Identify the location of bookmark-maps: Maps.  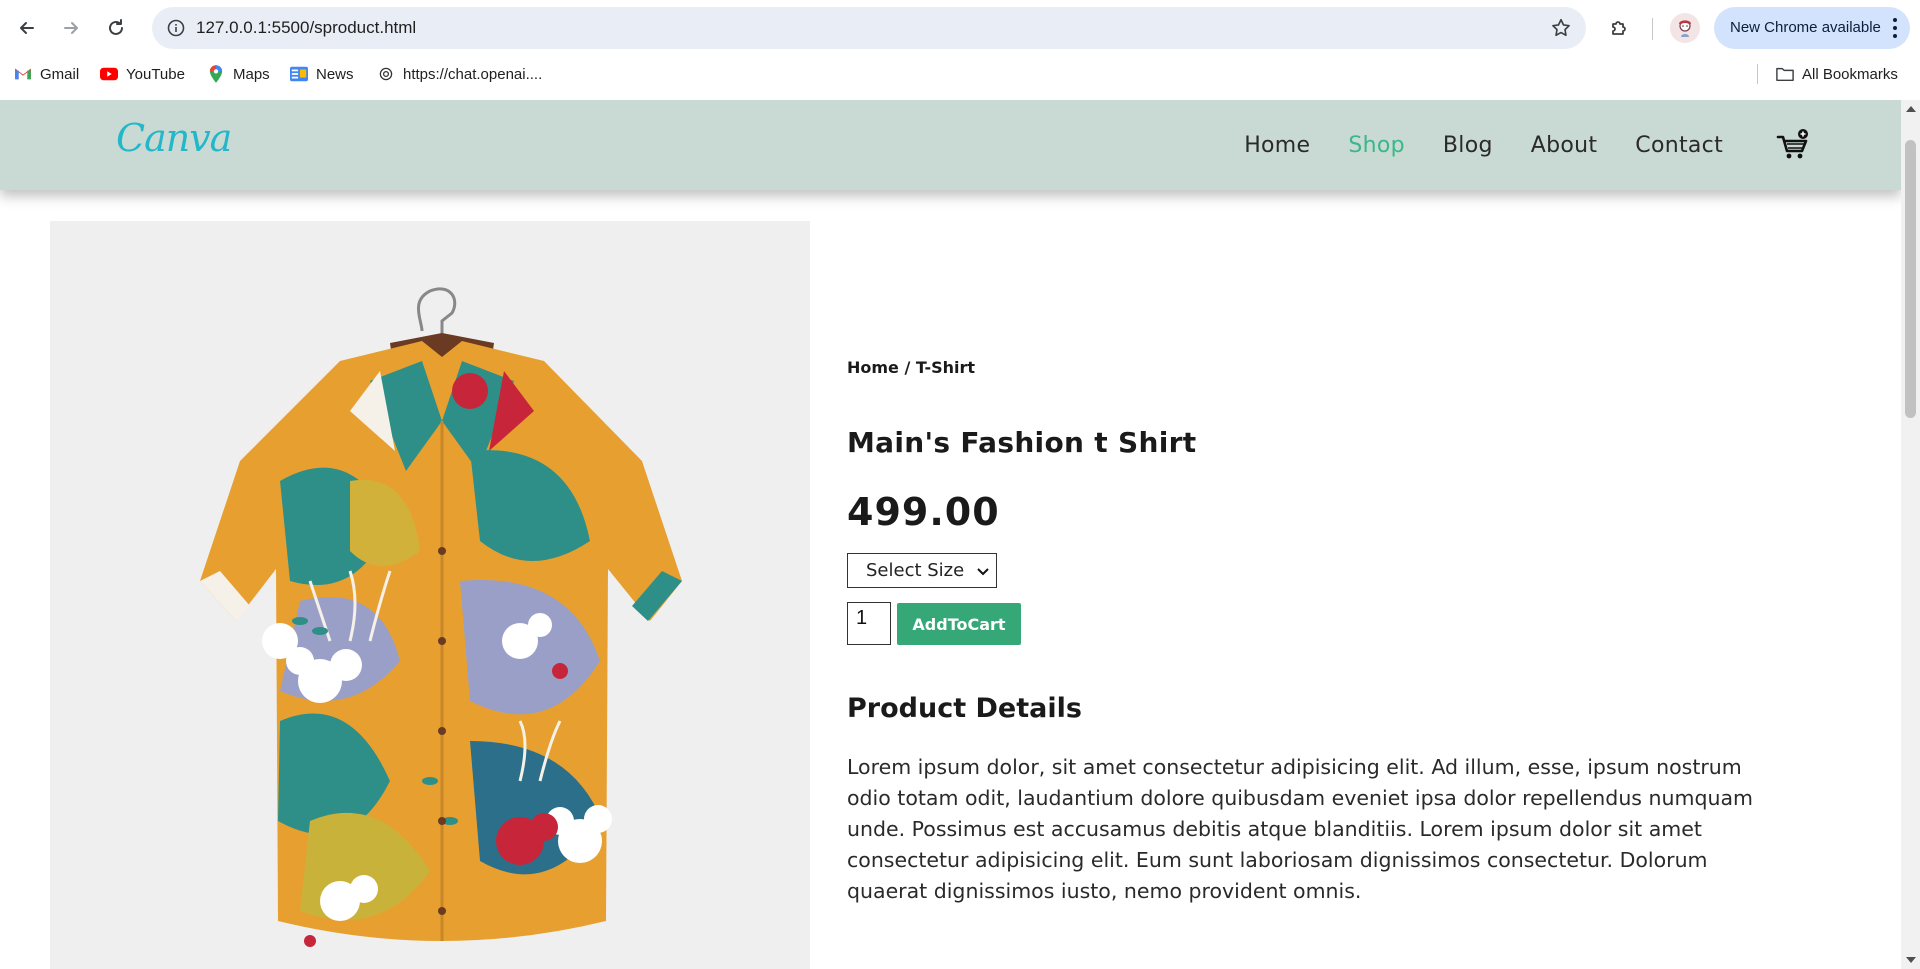
(238, 74).